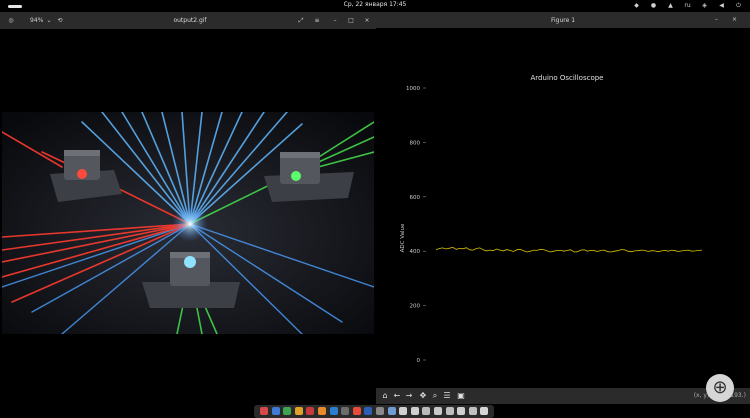 The width and height of the screenshot is (750, 418). What do you see at coordinates (416, 225) in the screenshot?
I see `y-axis: 0 200 400 600 800 1000` at bounding box center [416, 225].